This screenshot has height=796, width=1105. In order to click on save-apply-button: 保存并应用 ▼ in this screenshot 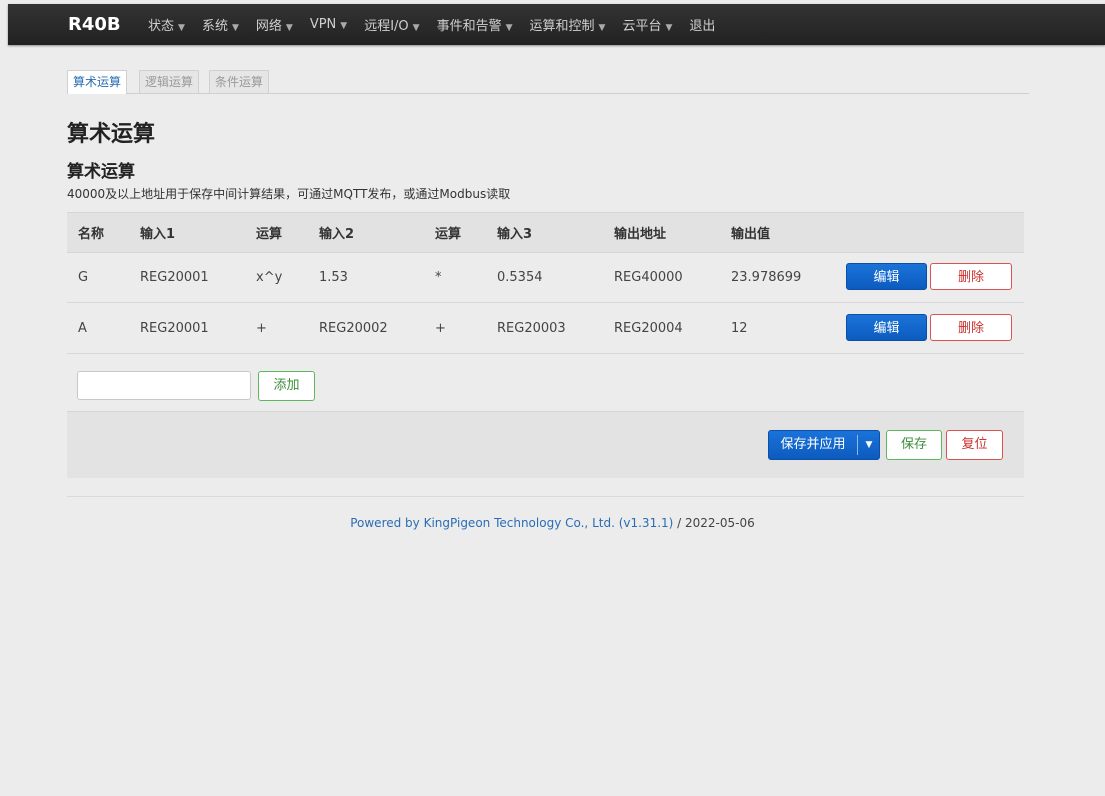, I will do `click(824, 445)`.